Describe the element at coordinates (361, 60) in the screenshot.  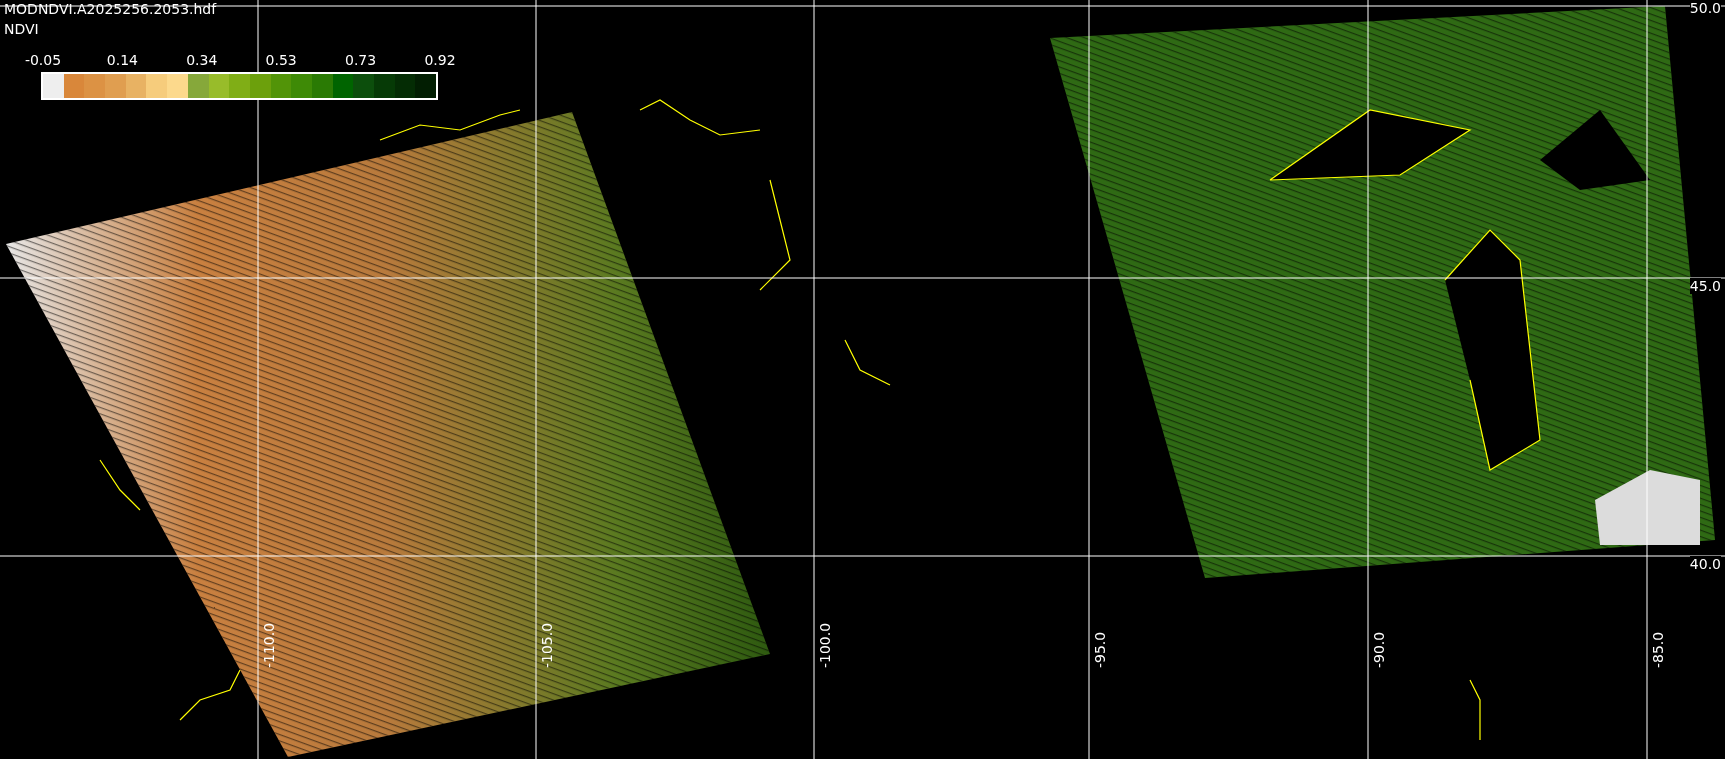
I see `legend-tick-label: 0.73` at that location.